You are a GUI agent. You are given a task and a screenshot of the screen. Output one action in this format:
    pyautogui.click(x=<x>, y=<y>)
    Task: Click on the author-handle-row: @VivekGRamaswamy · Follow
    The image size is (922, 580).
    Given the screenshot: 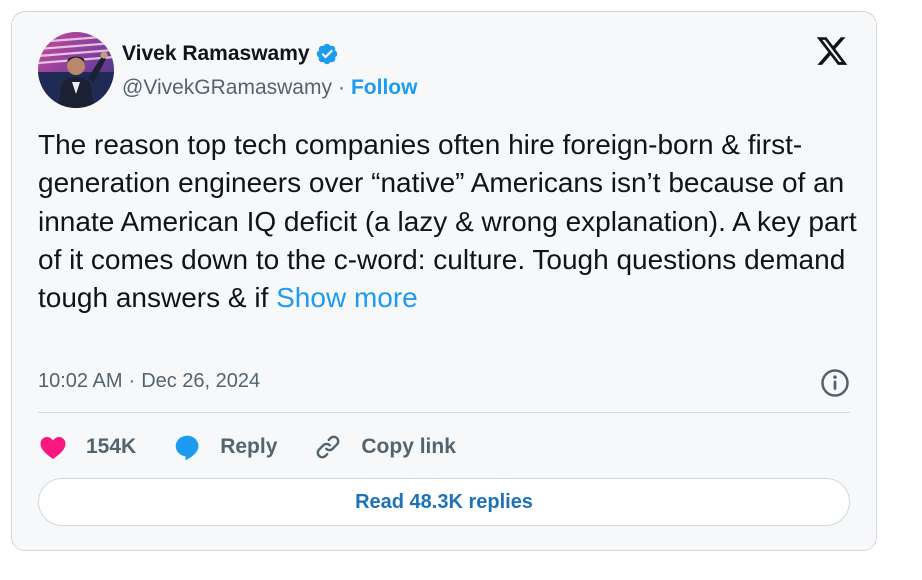 What is the action you would take?
    pyautogui.click(x=269, y=88)
    